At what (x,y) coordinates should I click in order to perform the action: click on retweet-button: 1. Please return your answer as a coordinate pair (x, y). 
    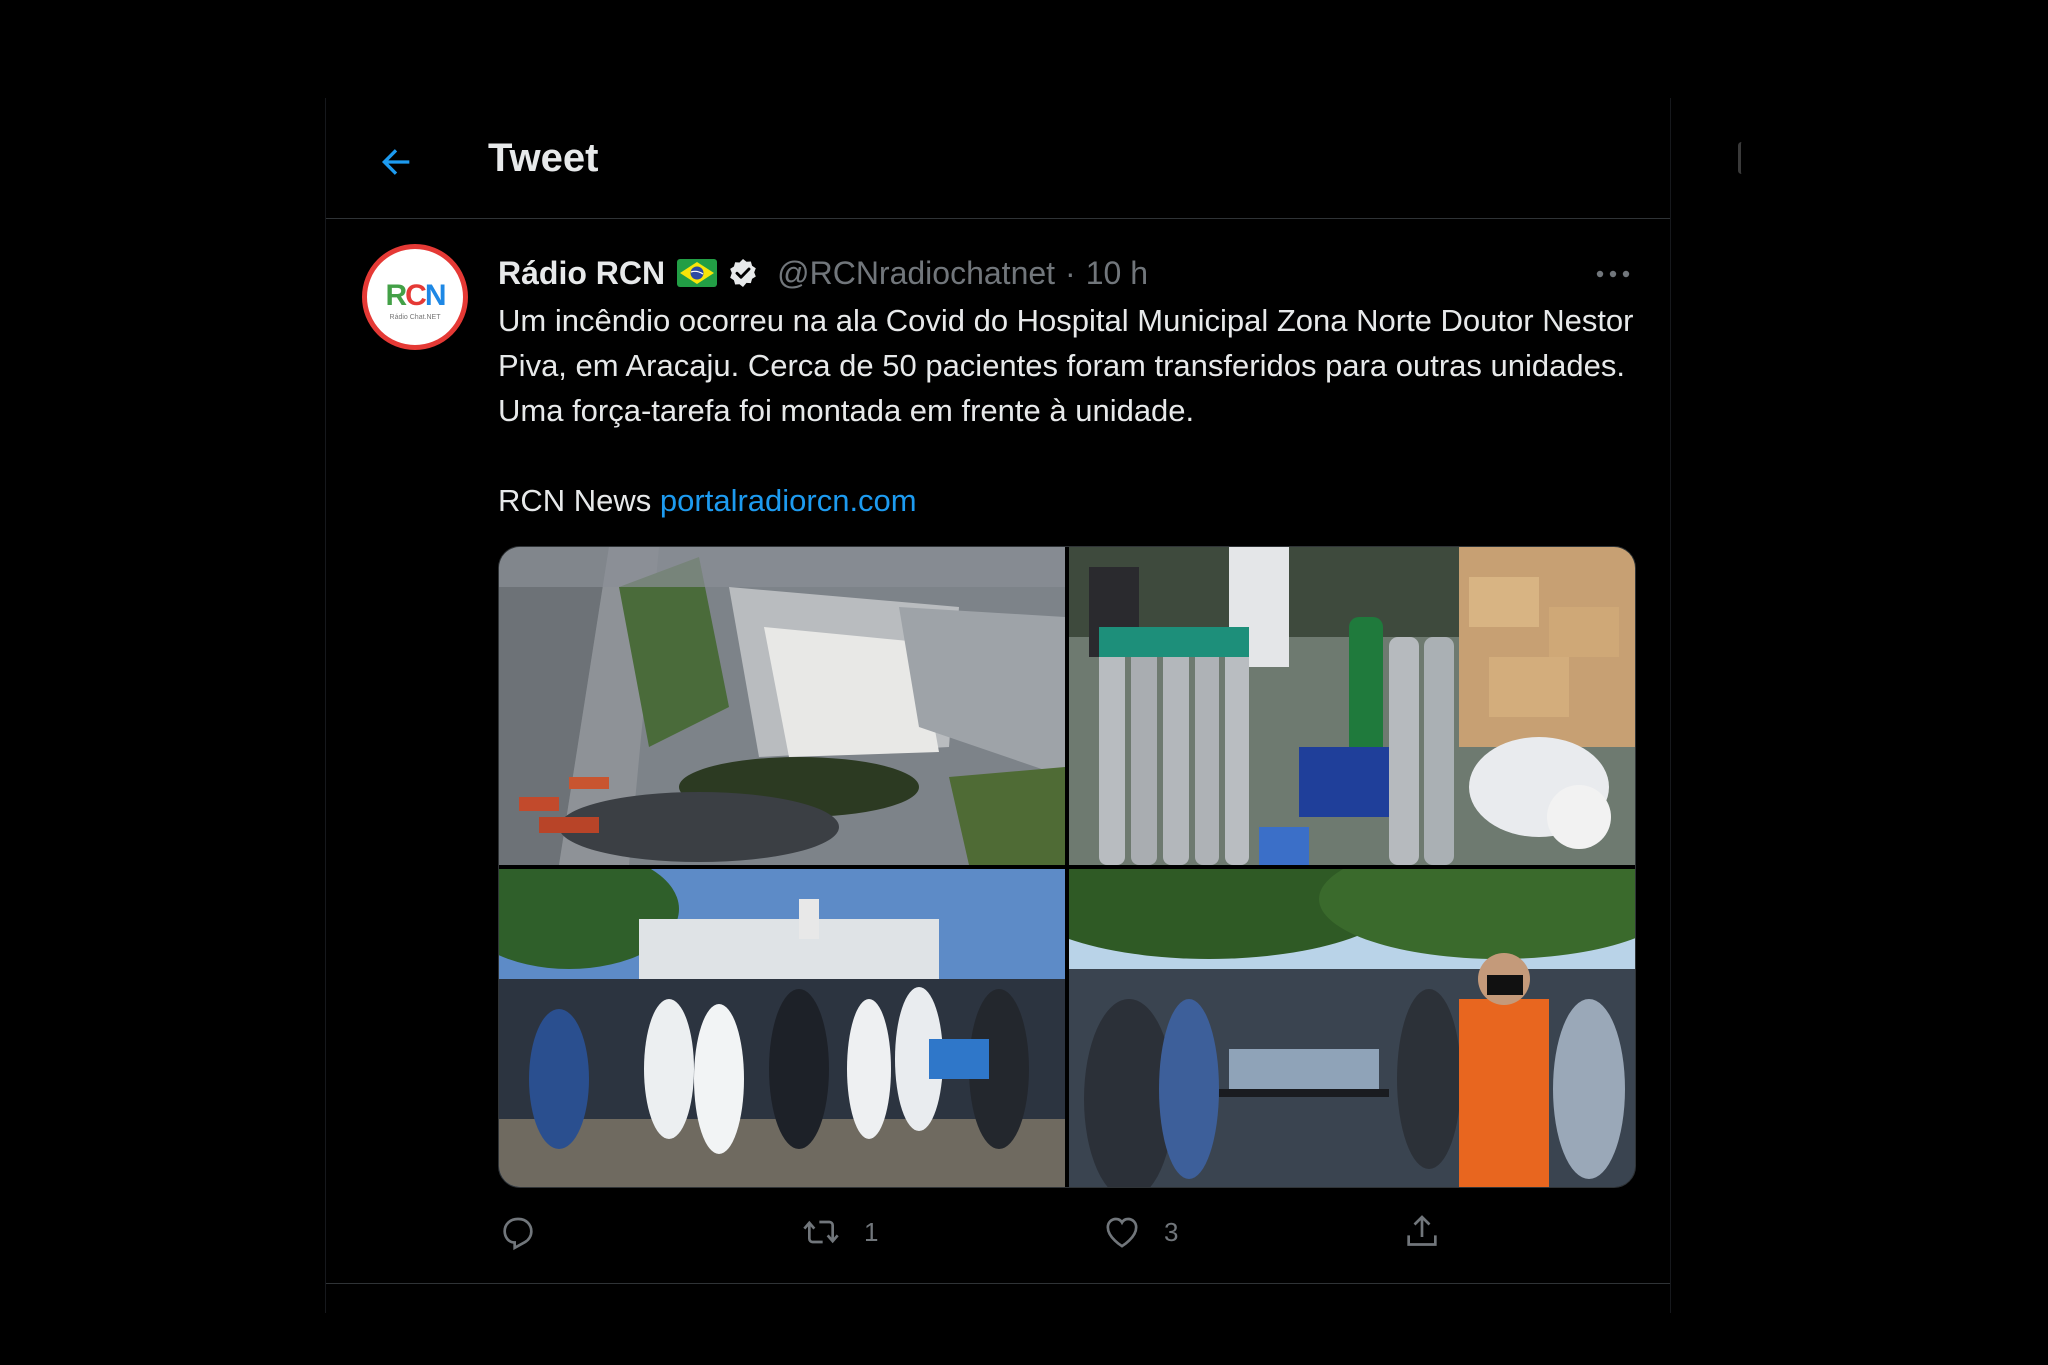
    Looking at the image, I should click on (839, 1232).